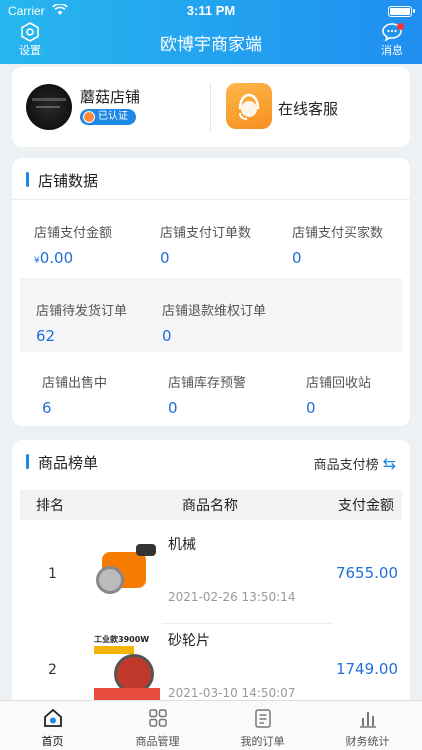  Describe the element at coordinates (308, 108) in the screenshot. I see `customer-service-label: 在线客服` at that location.